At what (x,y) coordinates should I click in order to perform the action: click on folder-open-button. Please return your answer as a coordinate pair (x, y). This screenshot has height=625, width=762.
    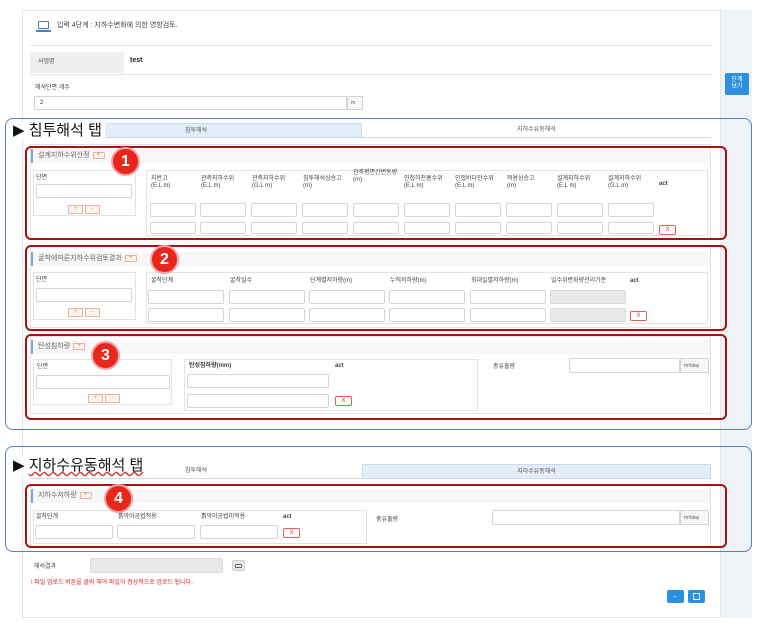
    Looking at the image, I should click on (238, 565).